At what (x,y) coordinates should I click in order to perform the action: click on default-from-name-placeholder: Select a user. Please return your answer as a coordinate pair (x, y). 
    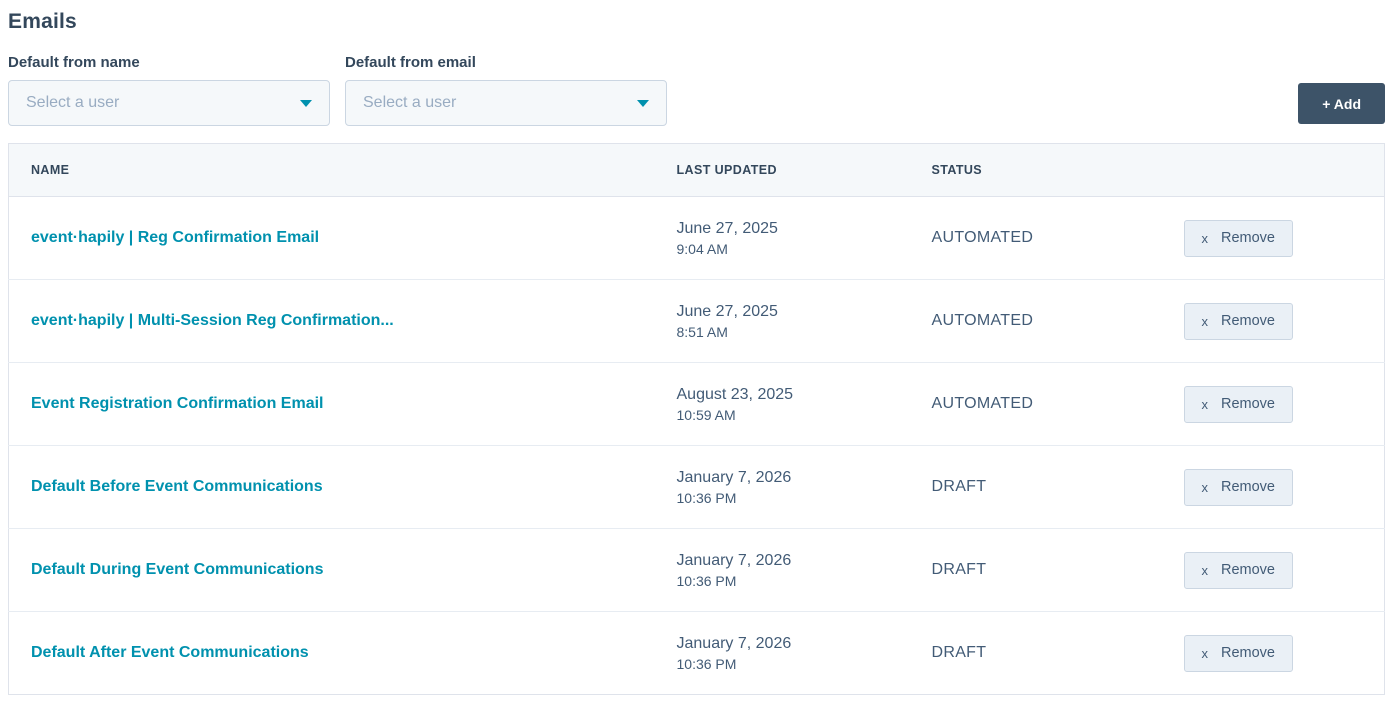
    Looking at the image, I should click on (73, 102).